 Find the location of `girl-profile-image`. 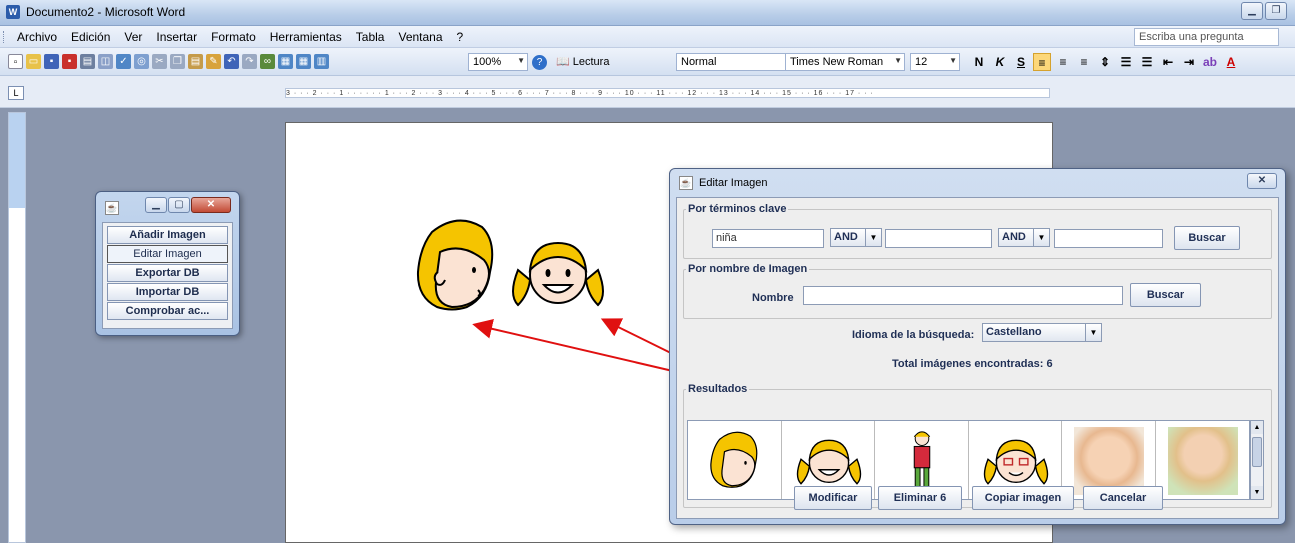

girl-profile-image is located at coordinates (457, 267).